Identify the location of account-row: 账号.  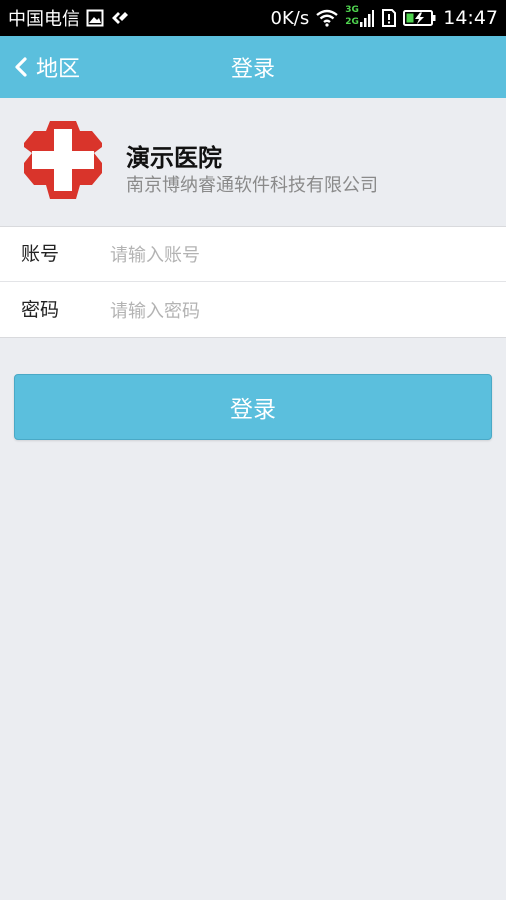
(253, 254).